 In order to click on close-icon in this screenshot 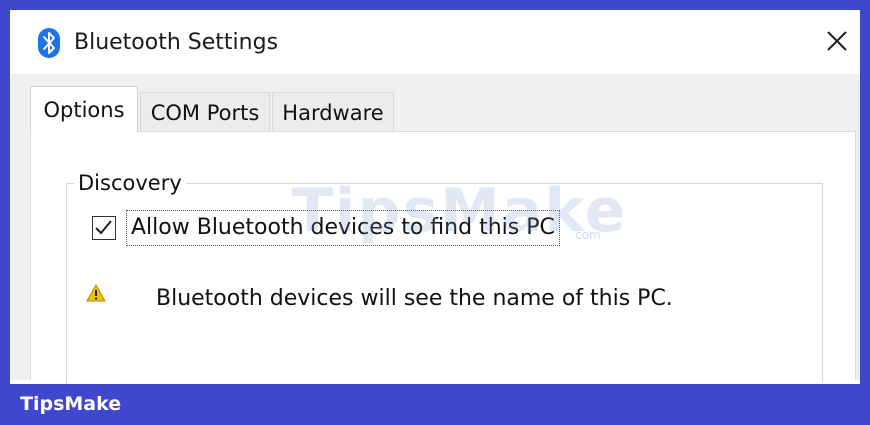, I will do `click(837, 41)`.